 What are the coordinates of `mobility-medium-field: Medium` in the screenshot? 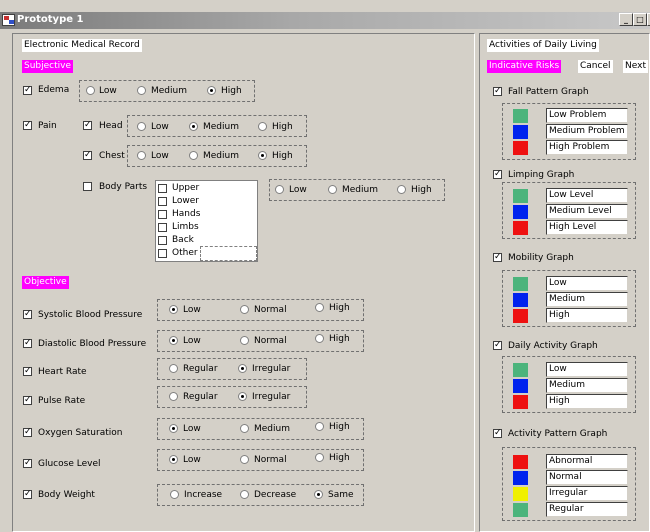 It's located at (587, 299).